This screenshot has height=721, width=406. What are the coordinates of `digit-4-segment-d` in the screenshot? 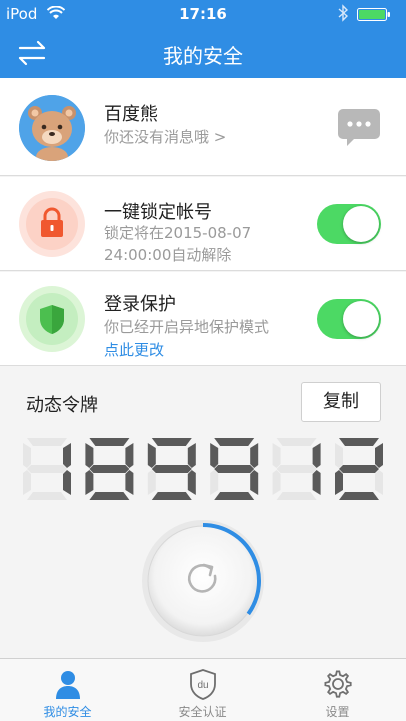 It's located at (234, 496).